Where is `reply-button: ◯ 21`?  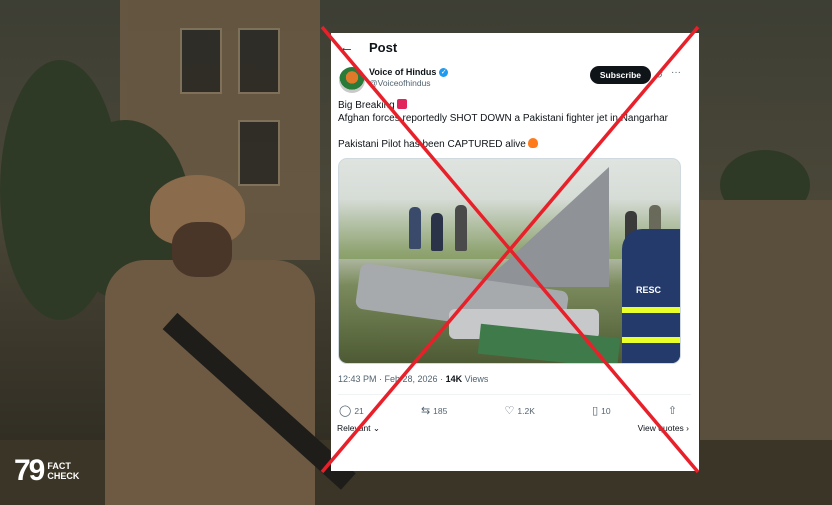
reply-button: ◯ 21 is located at coordinates (351, 410).